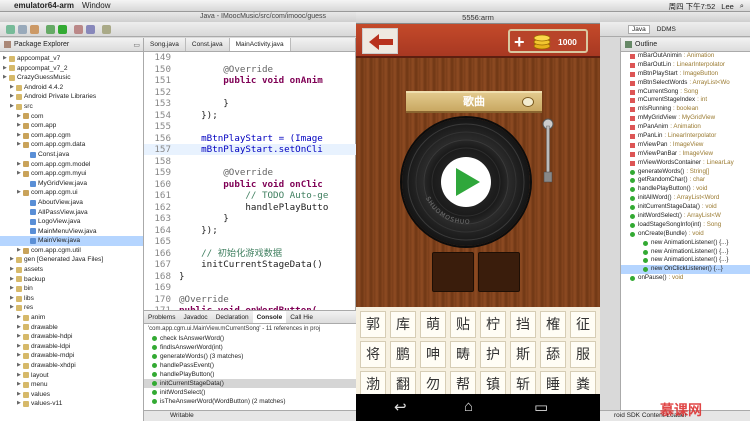 The image size is (750, 421). Describe the element at coordinates (685, 180) in the screenshot. I see `outline-item: getRandomChar(): char` at that location.